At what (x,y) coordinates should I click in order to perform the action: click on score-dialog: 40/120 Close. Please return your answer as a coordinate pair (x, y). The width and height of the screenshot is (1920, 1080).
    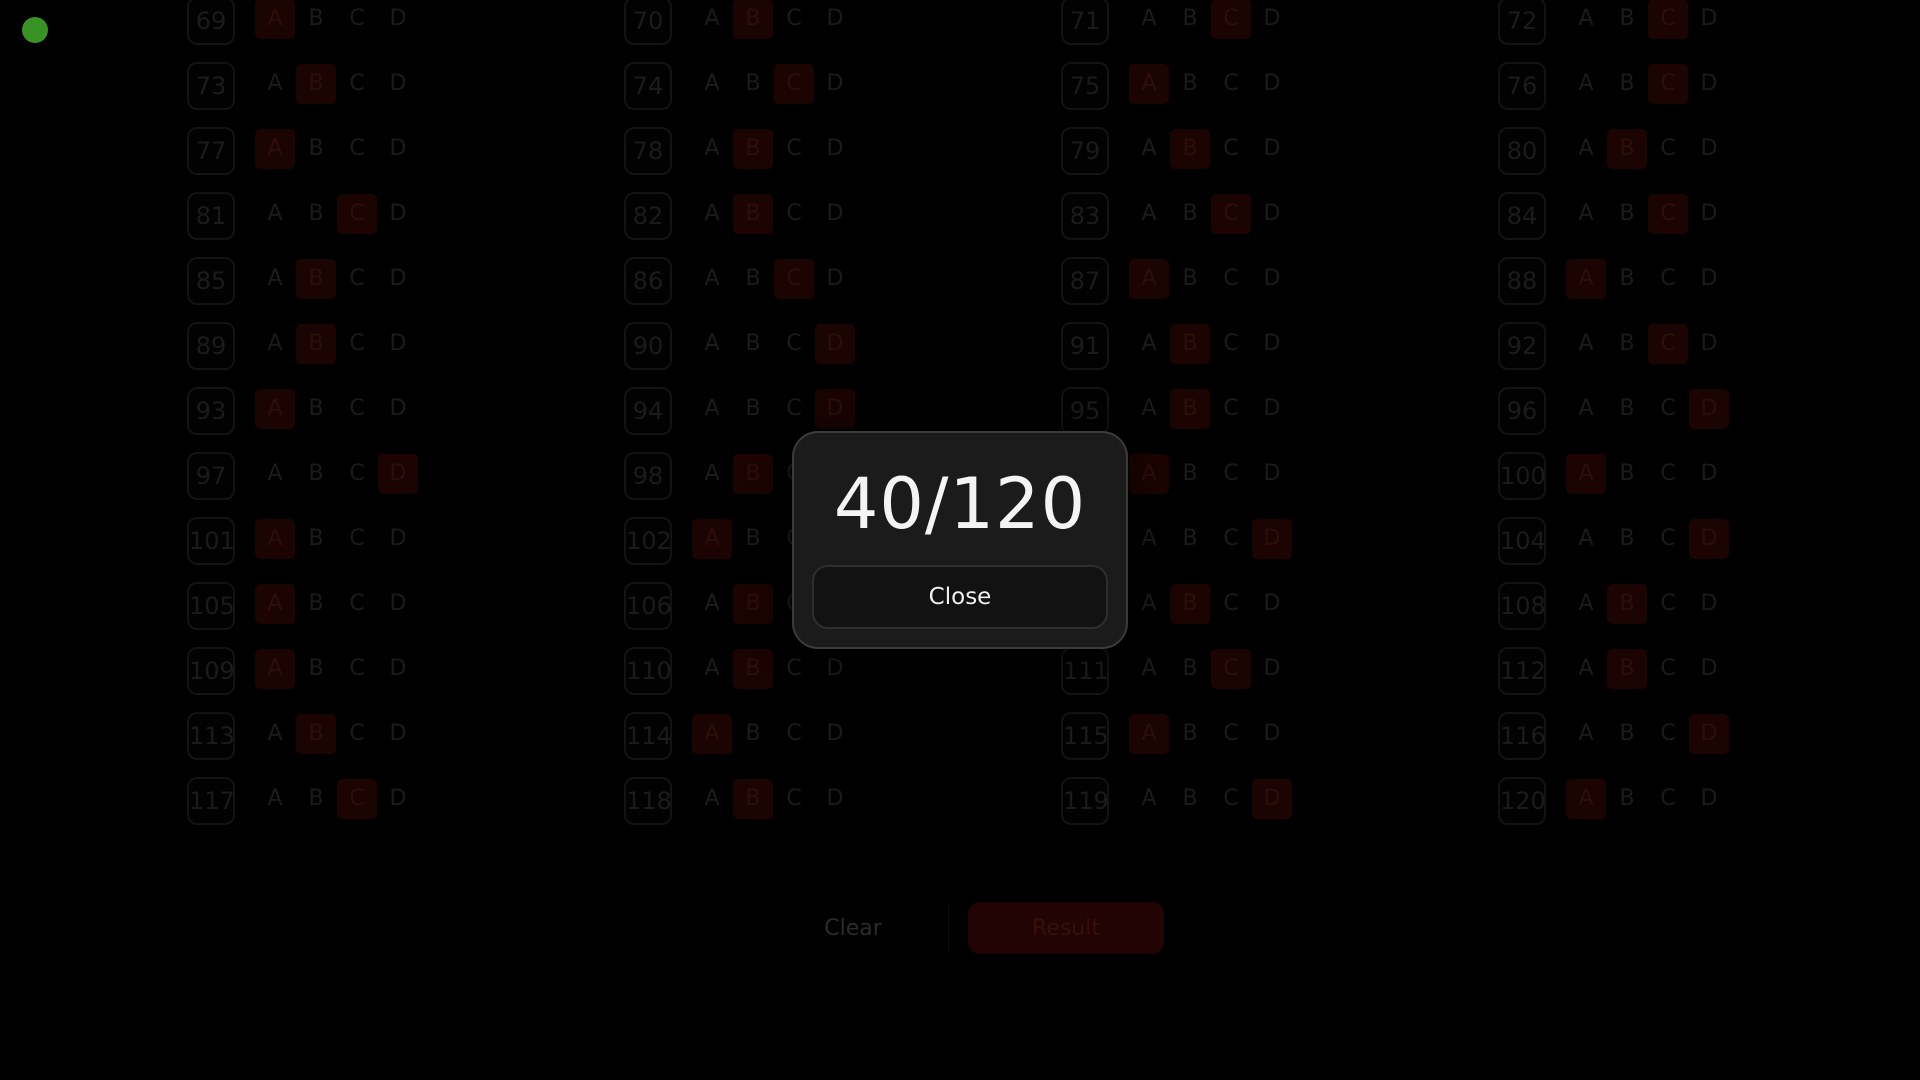
    Looking at the image, I should click on (960, 540).